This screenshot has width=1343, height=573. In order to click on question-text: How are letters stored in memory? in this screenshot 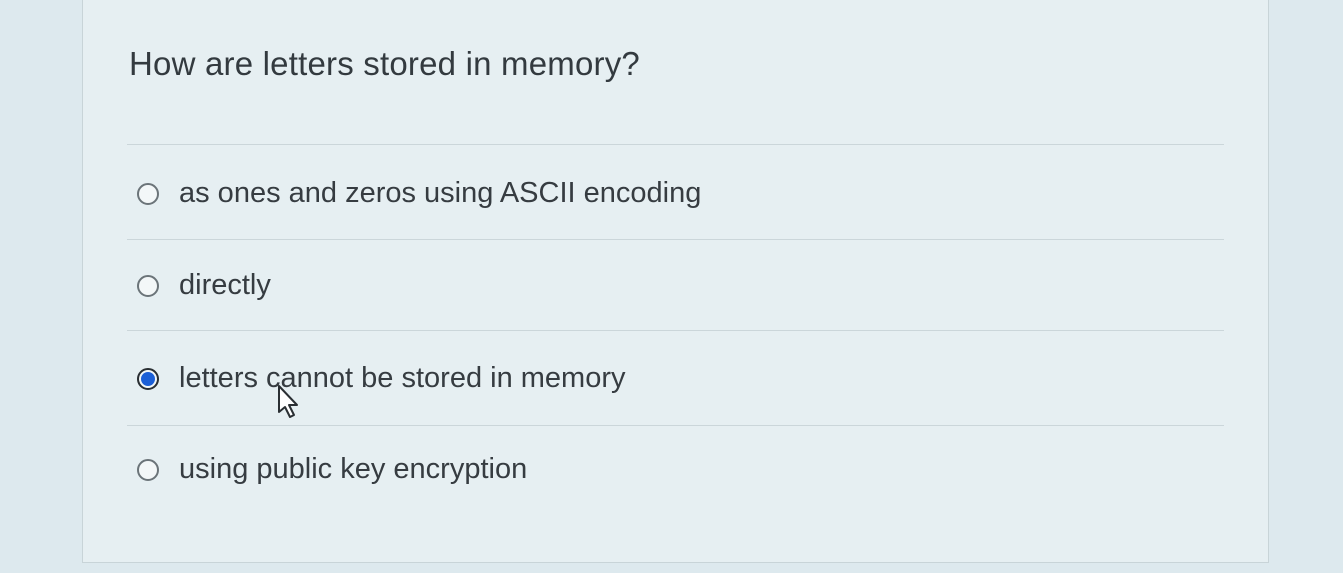, I will do `click(384, 63)`.